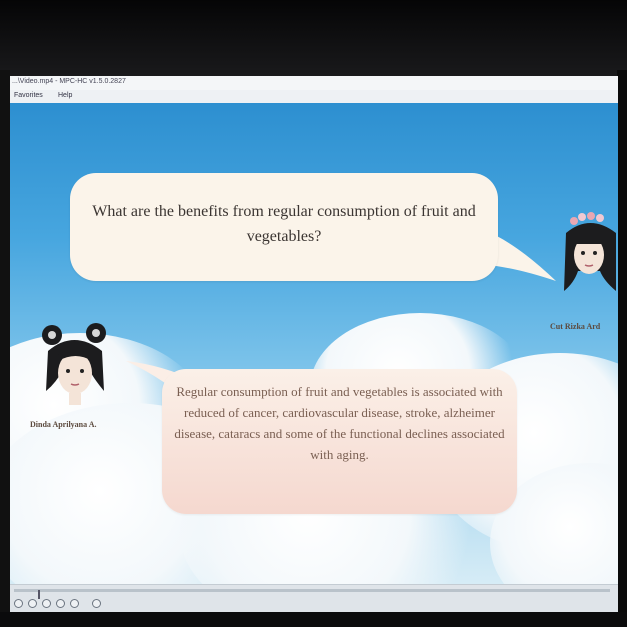  I want to click on character-left-avatar, so click(74, 364).